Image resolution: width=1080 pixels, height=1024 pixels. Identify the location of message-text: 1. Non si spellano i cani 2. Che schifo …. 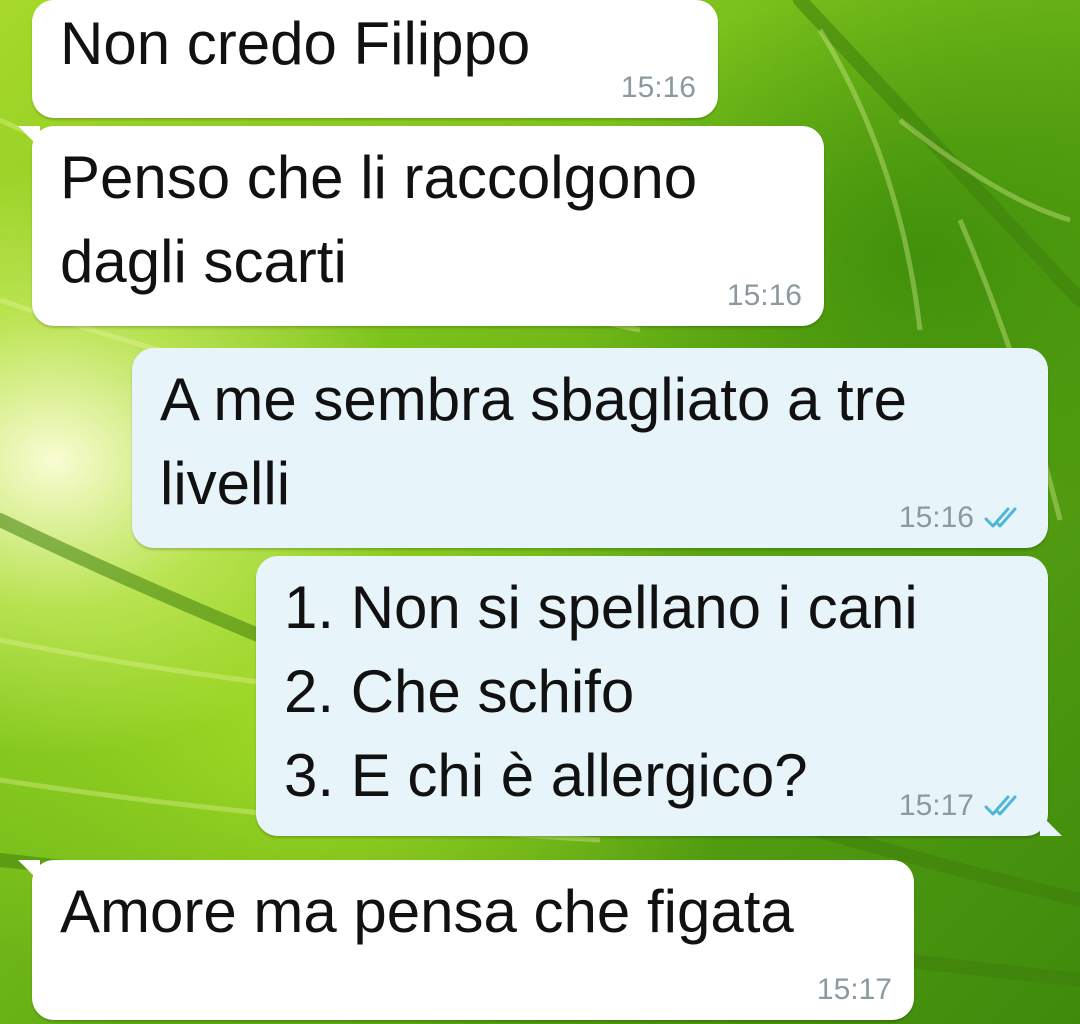
(601, 691).